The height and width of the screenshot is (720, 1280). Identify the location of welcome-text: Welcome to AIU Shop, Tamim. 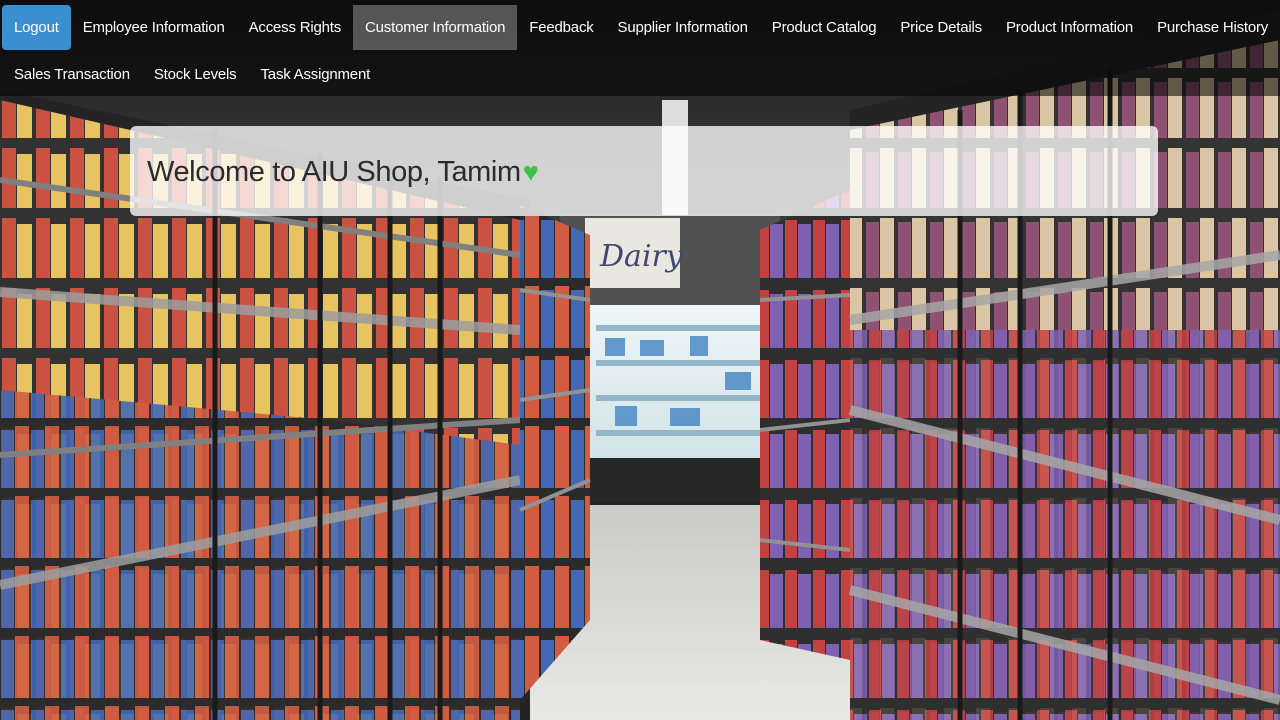
(334, 171).